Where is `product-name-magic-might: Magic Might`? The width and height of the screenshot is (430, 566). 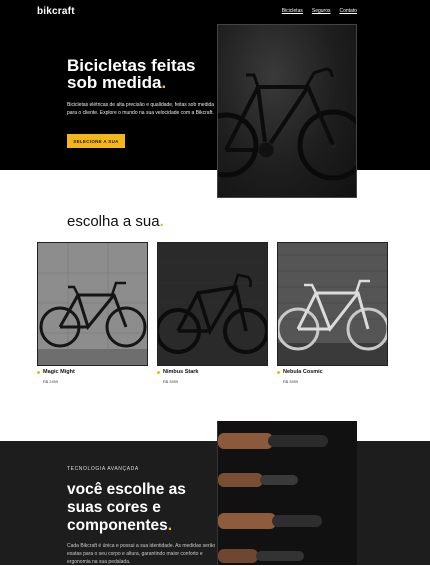
product-name-magic-might: Magic Might is located at coordinates (56, 372).